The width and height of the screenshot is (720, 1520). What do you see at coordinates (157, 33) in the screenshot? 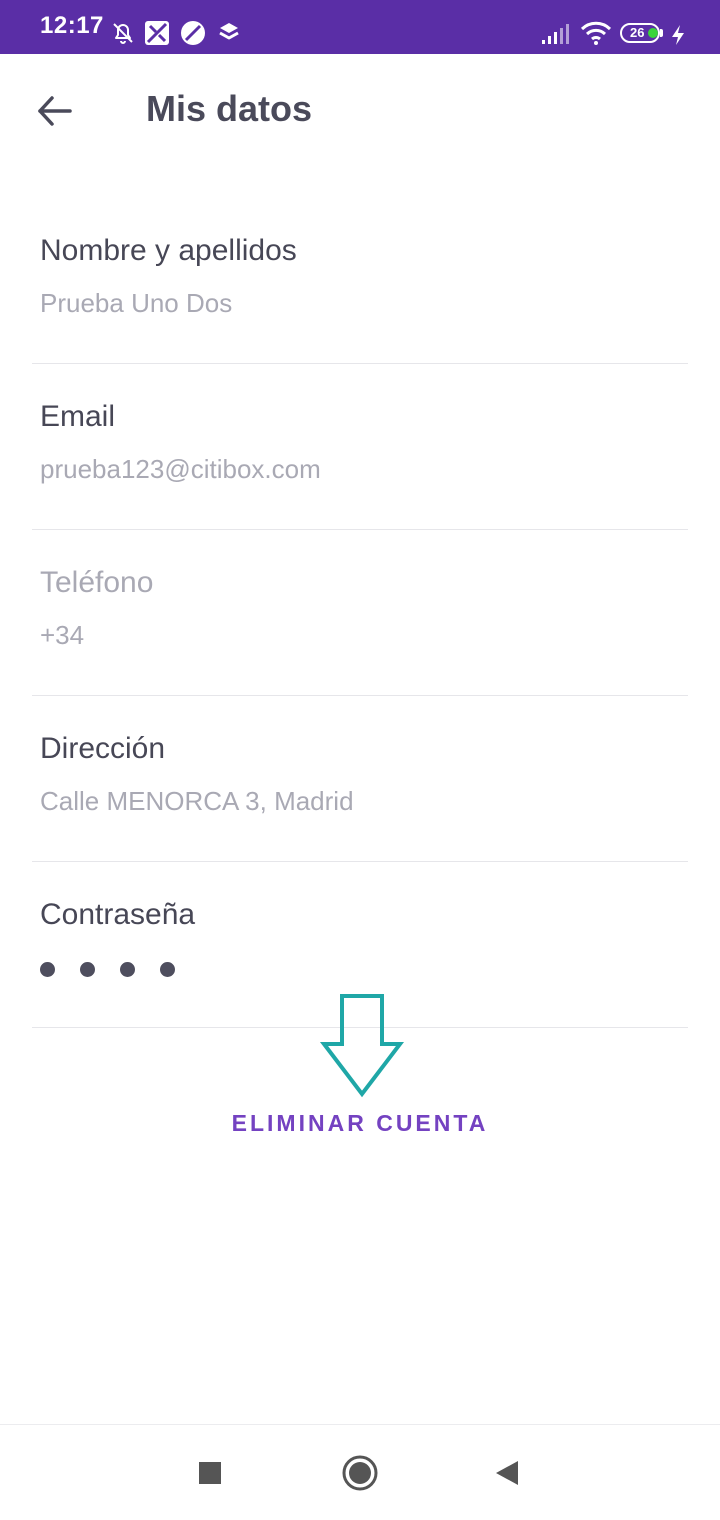
I see `maps-icon` at bounding box center [157, 33].